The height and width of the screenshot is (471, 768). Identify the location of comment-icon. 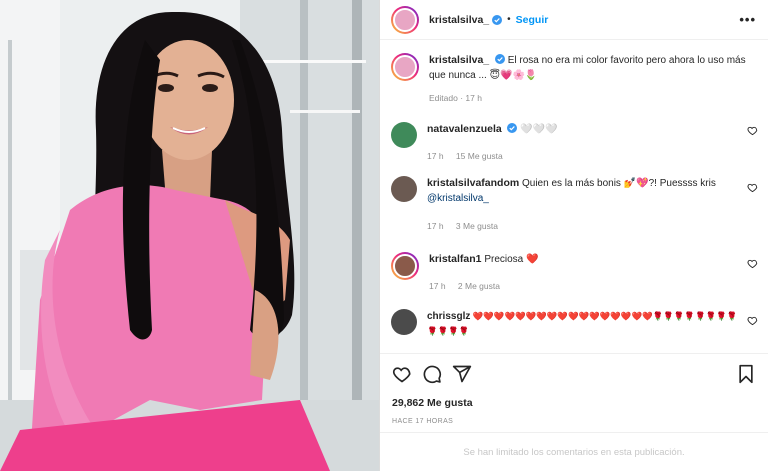
(432, 374).